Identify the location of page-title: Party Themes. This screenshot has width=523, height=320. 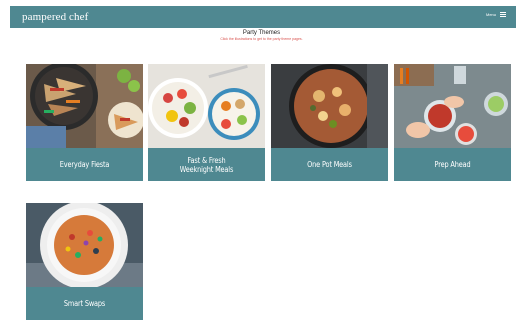
(261, 33).